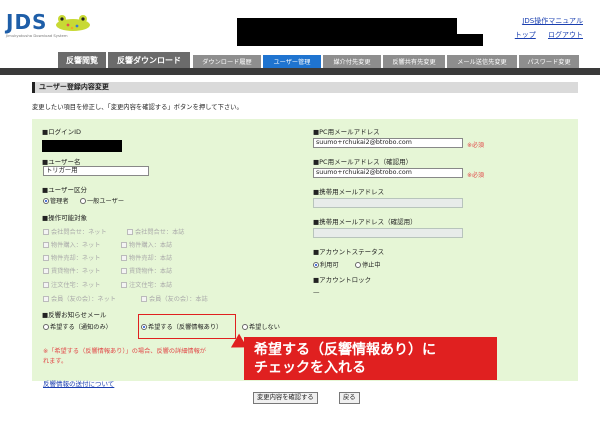 Image resolution: width=600 pixels, height=422 pixels. What do you see at coordinates (261, 326) in the screenshot?
I see `notify-option-none: 希望しない` at bounding box center [261, 326].